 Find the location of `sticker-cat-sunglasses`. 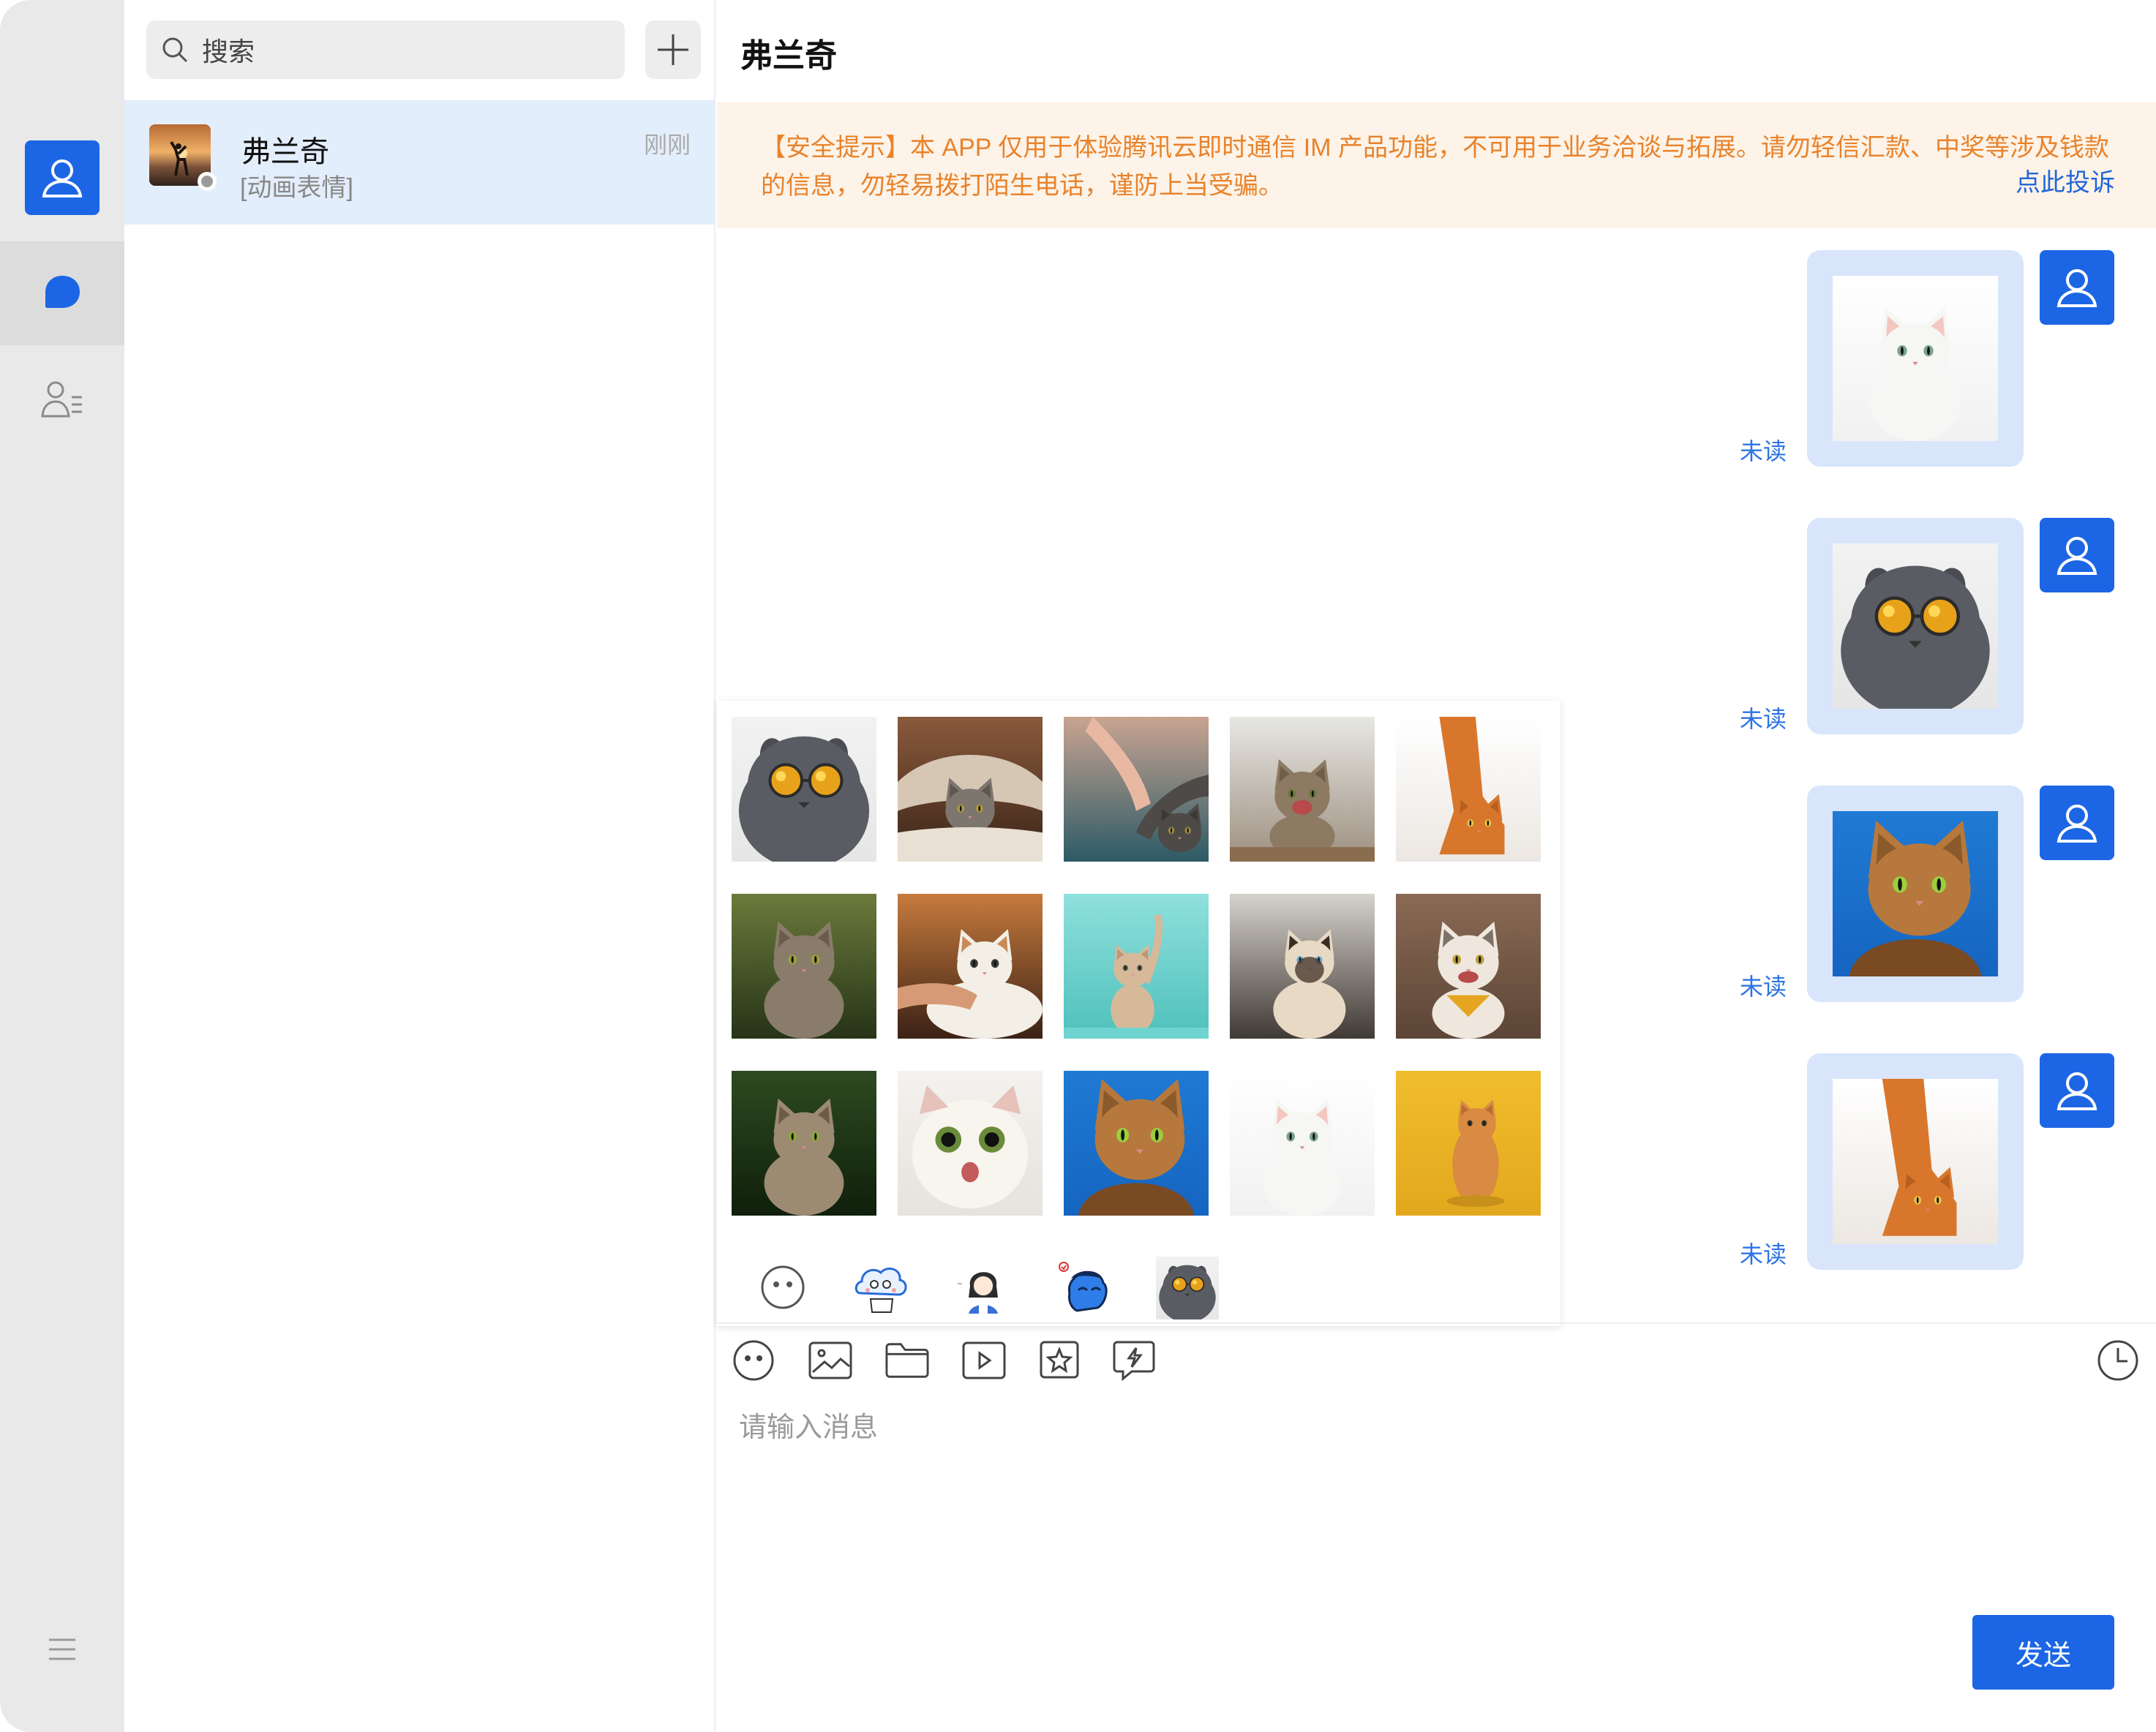

sticker-cat-sunglasses is located at coordinates (804, 790).